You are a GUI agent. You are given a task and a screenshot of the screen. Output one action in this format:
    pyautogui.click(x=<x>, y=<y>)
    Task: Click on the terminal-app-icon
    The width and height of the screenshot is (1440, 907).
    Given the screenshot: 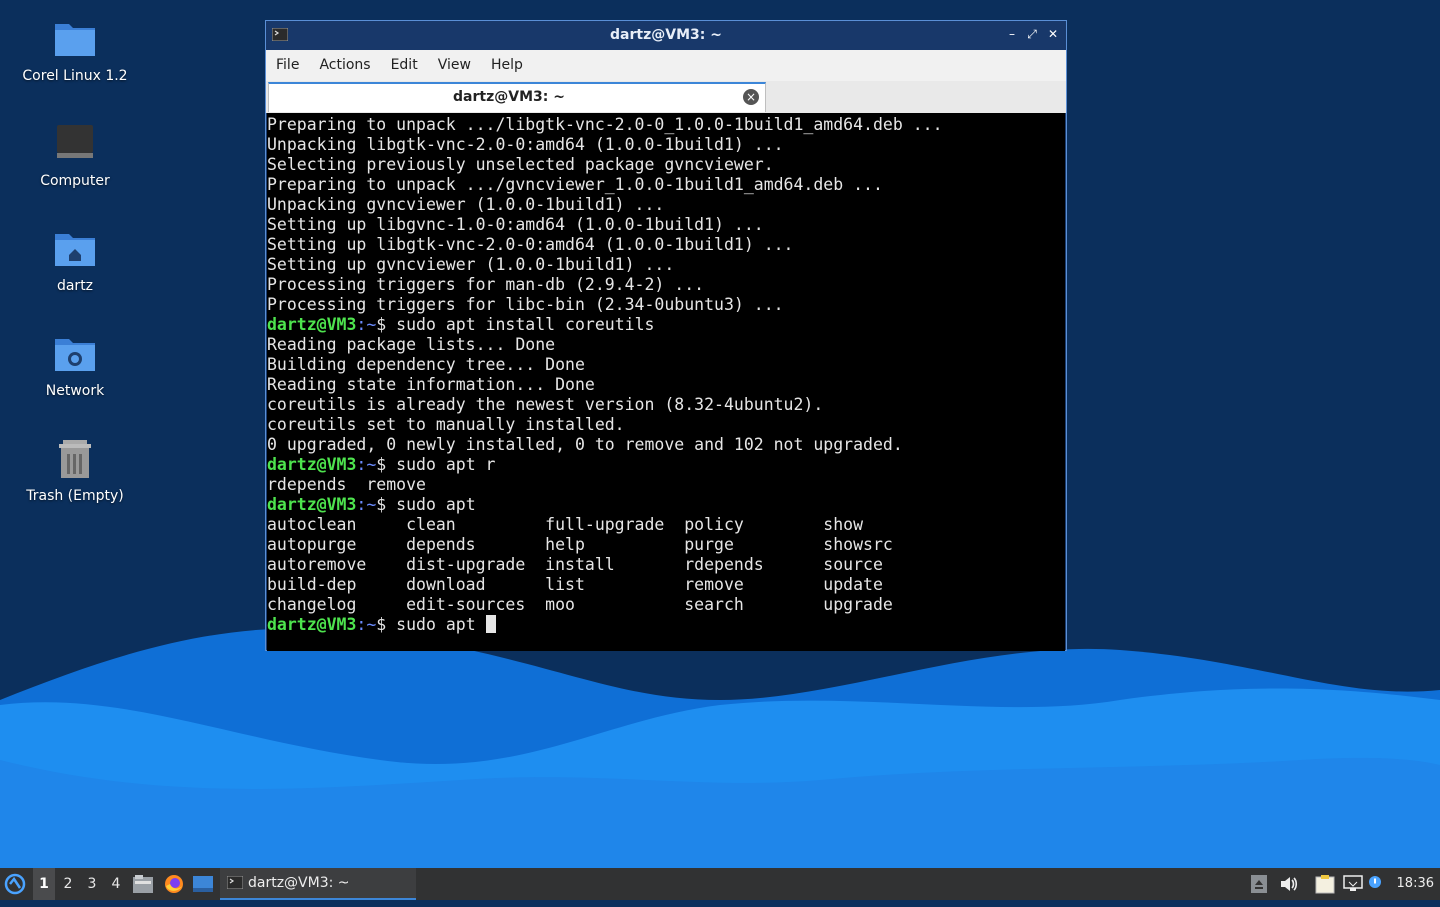 What is the action you would take?
    pyautogui.click(x=235, y=882)
    